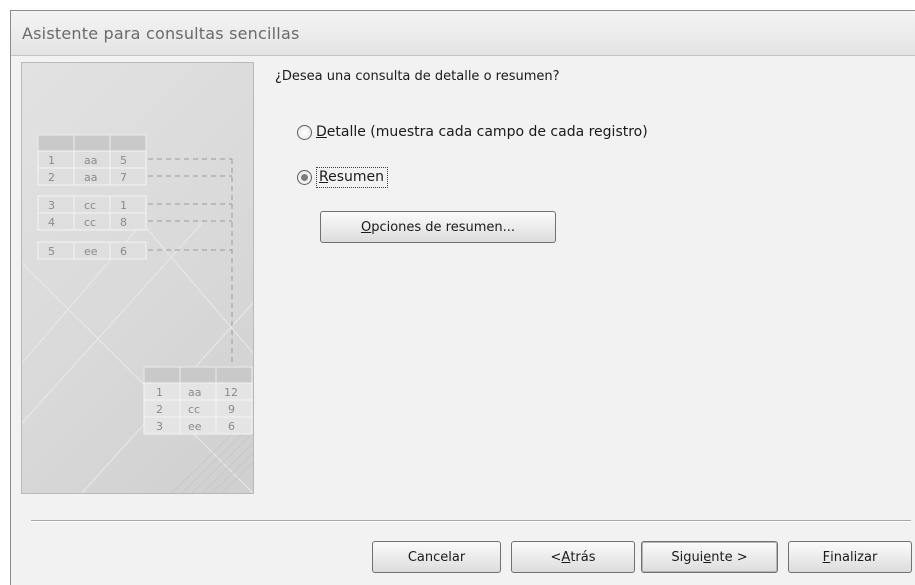  What do you see at coordinates (231, 426) in the screenshot?
I see `summary-cell-value: 6` at bounding box center [231, 426].